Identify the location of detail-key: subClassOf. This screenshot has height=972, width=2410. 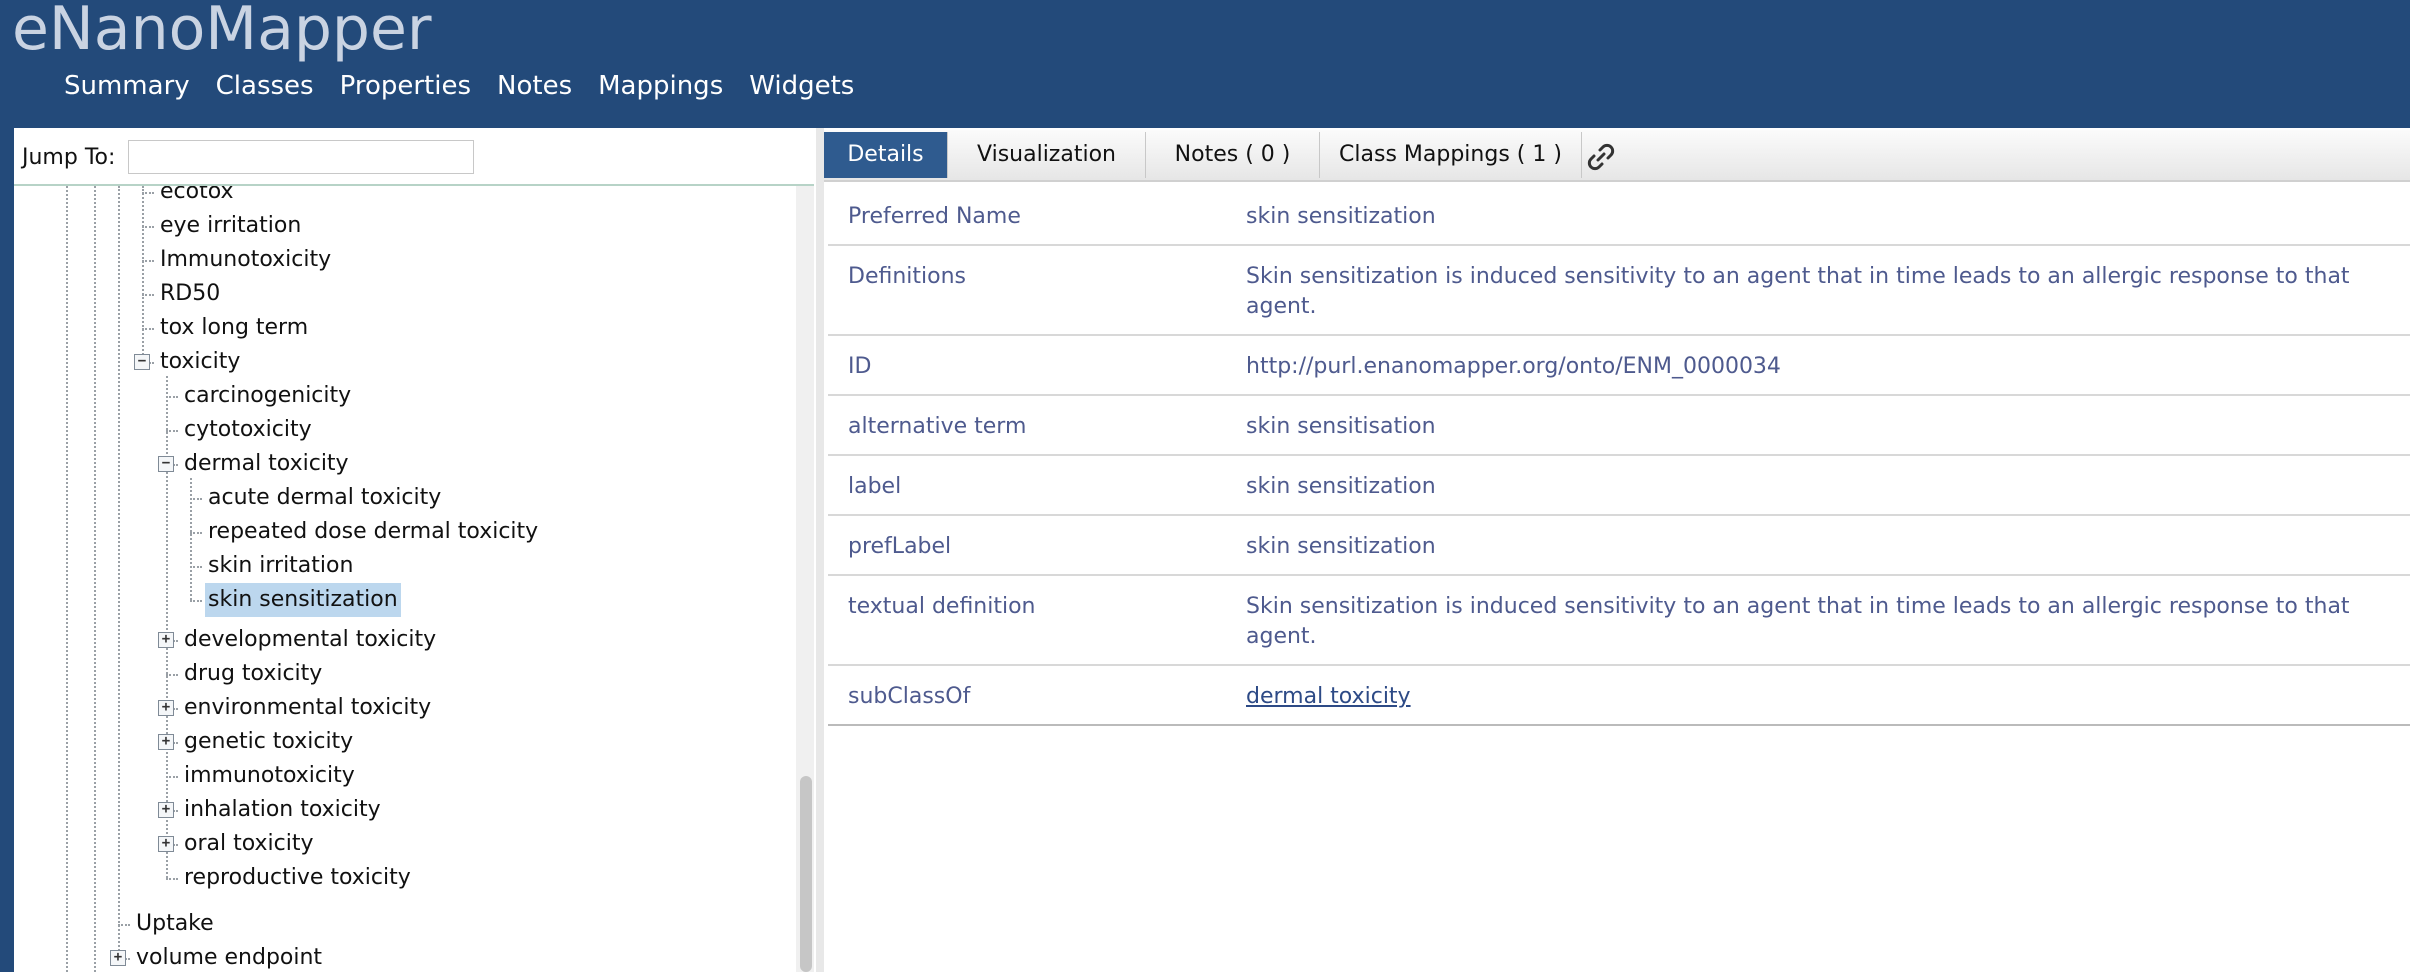
(909, 696).